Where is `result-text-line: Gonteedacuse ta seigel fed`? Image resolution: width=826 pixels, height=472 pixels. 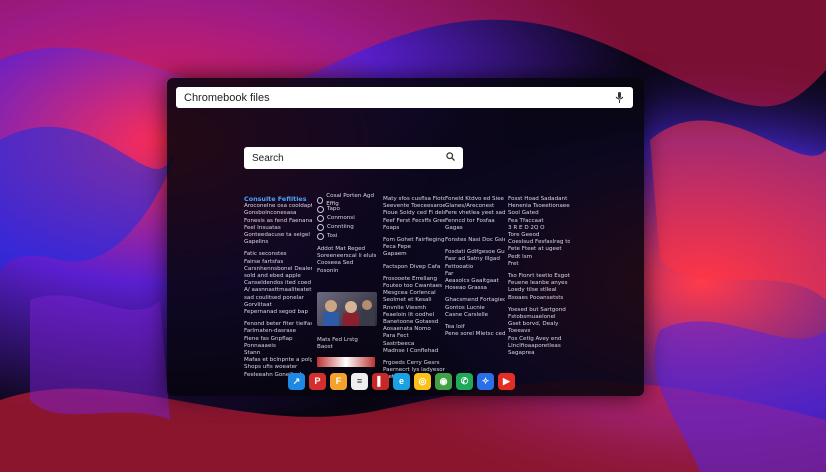 result-text-line: Gonteedacuse ta seigel fed is located at coordinates (278, 235).